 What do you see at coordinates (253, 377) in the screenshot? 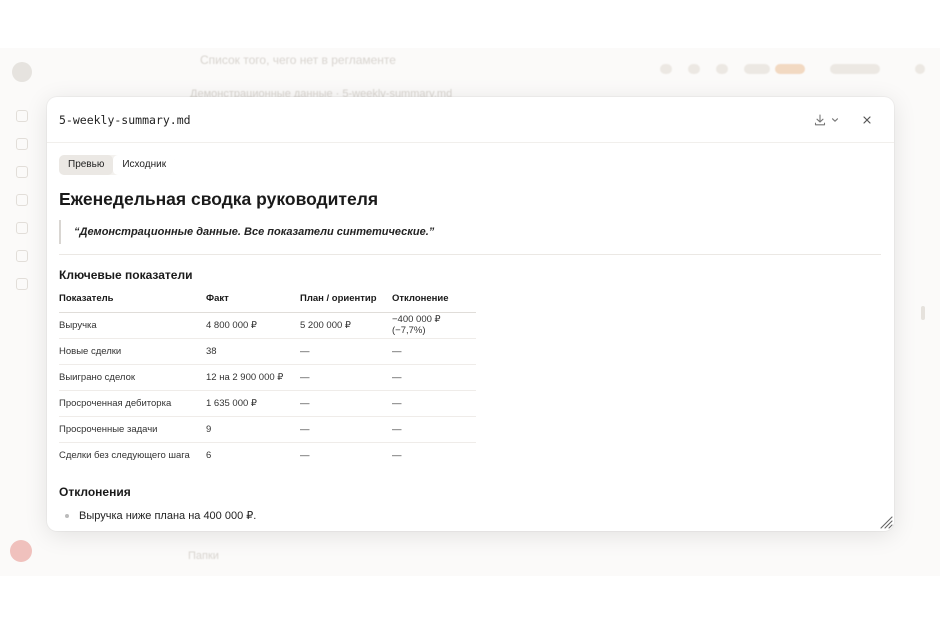
I see `table-cell: 12 на 2 900 000 ₽` at bounding box center [253, 377].